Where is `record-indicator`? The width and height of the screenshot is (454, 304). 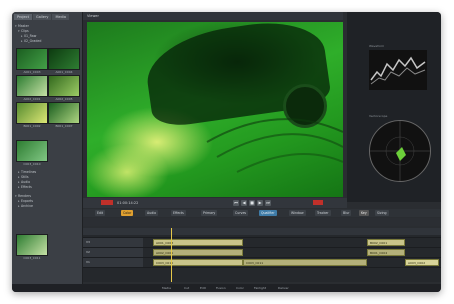
record-indicator is located at coordinates (107, 202).